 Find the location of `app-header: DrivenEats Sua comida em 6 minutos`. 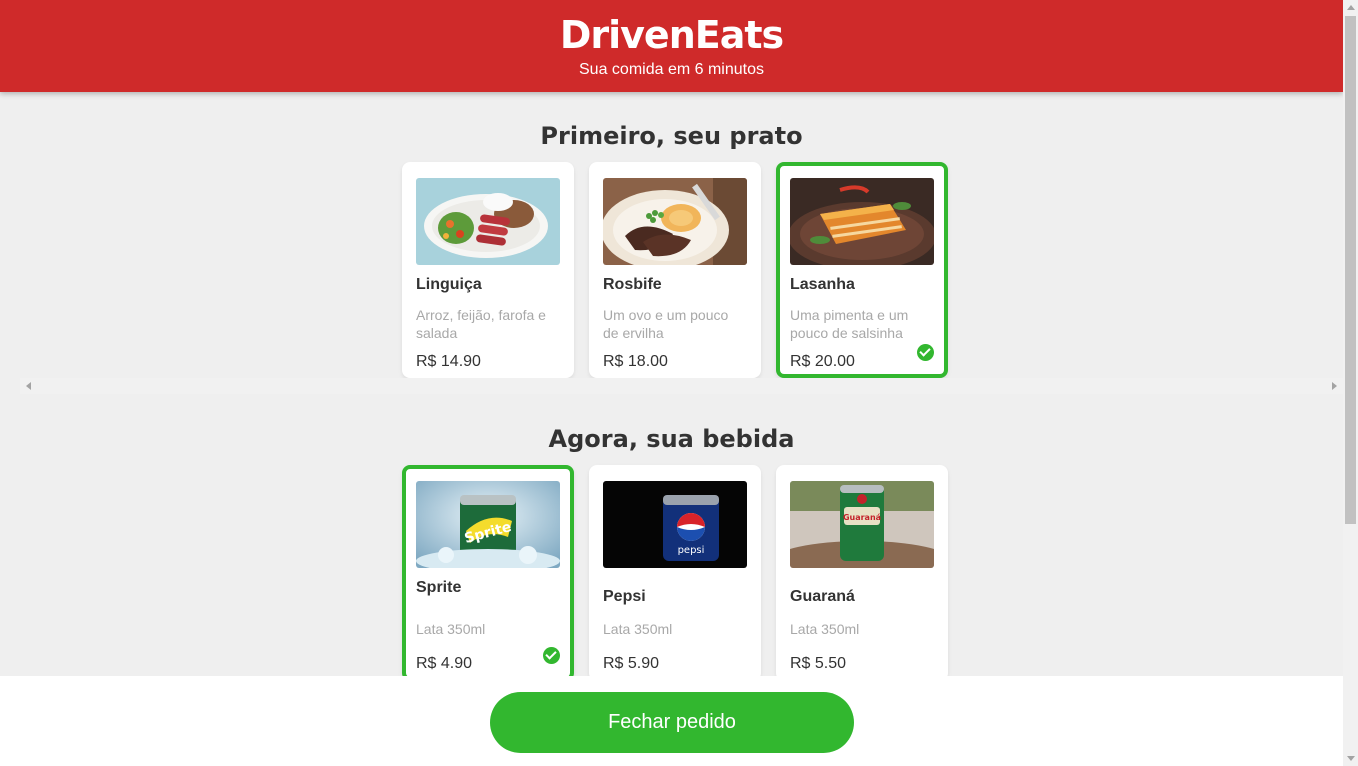

app-header: DrivenEats Sua comida em 6 minutos is located at coordinates (671, 46).